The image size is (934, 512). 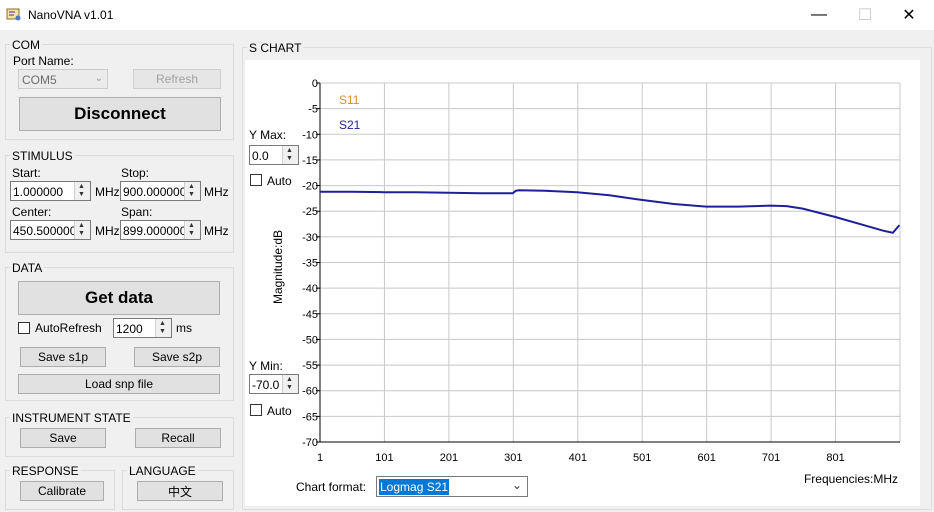 What do you see at coordinates (771, 458) in the screenshot?
I see `x-tick-label: 701` at bounding box center [771, 458].